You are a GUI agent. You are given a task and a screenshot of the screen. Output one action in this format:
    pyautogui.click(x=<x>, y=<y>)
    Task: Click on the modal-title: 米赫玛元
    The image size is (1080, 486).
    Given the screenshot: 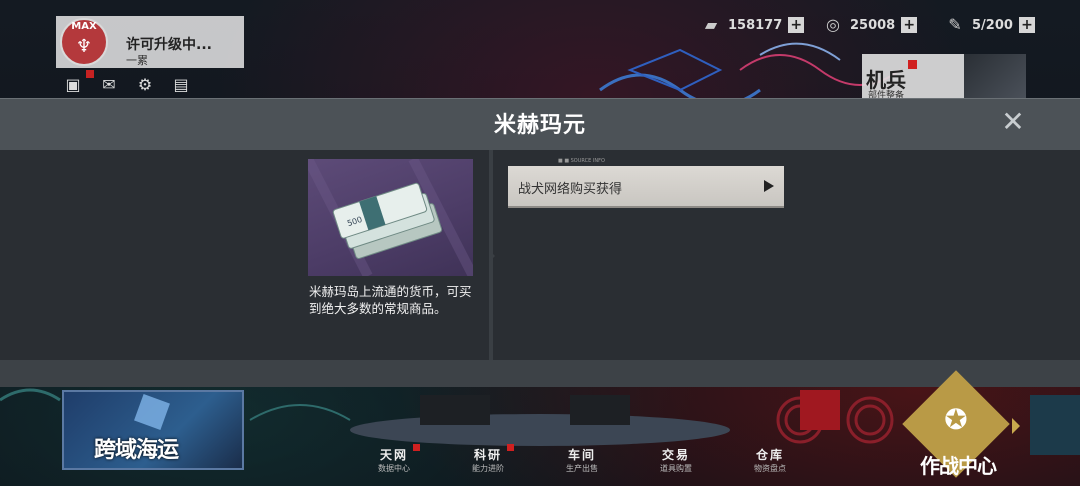 What is the action you would take?
    pyautogui.click(x=539, y=125)
    